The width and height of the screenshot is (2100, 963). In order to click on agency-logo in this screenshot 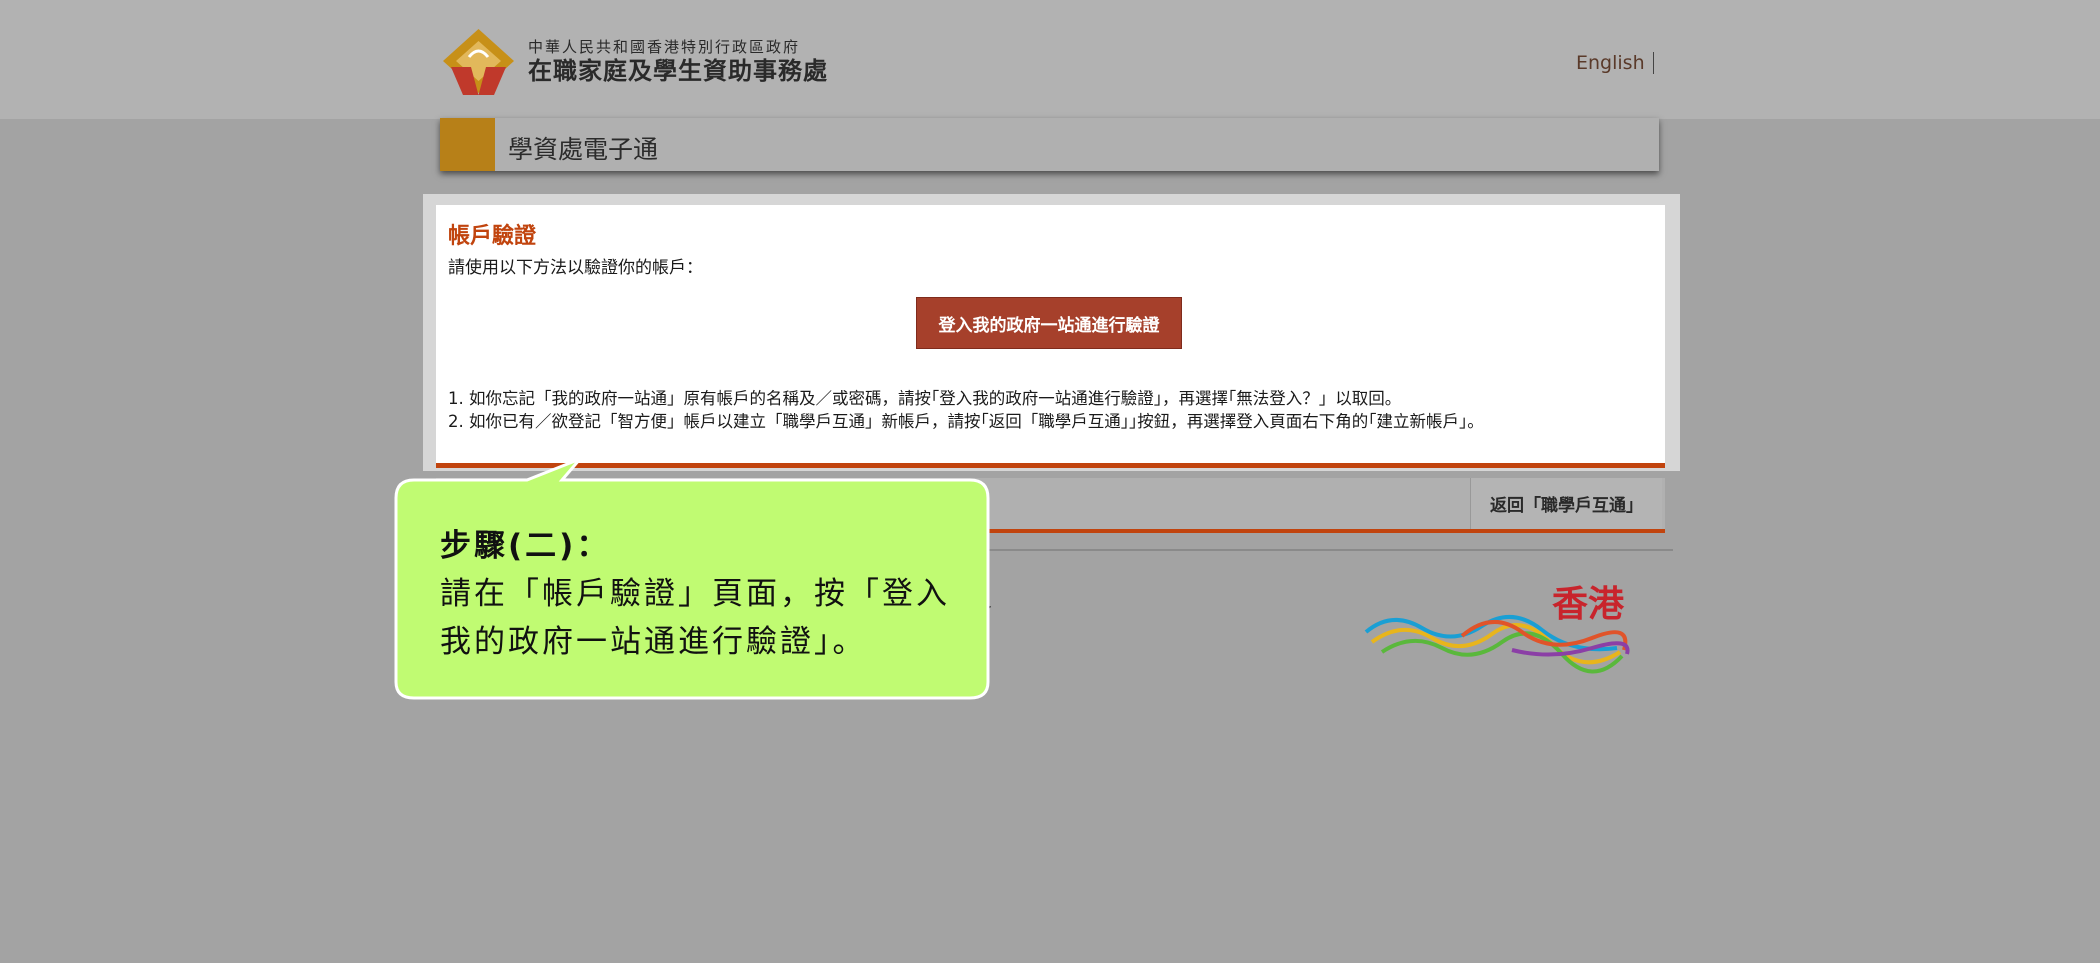, I will do `click(478, 62)`.